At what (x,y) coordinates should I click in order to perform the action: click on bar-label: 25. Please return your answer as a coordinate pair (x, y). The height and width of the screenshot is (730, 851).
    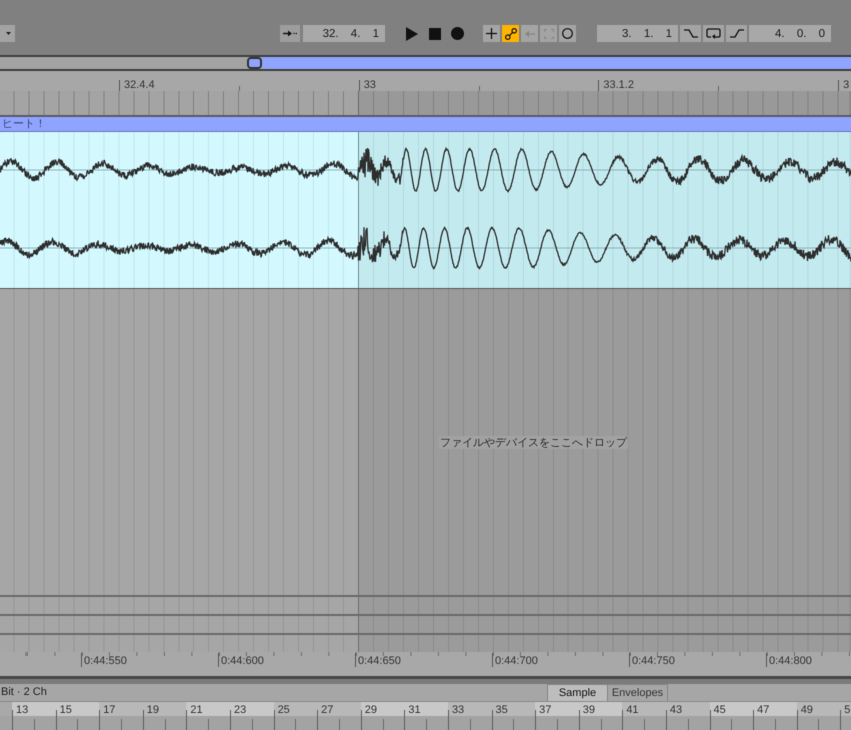
    Looking at the image, I should click on (283, 710).